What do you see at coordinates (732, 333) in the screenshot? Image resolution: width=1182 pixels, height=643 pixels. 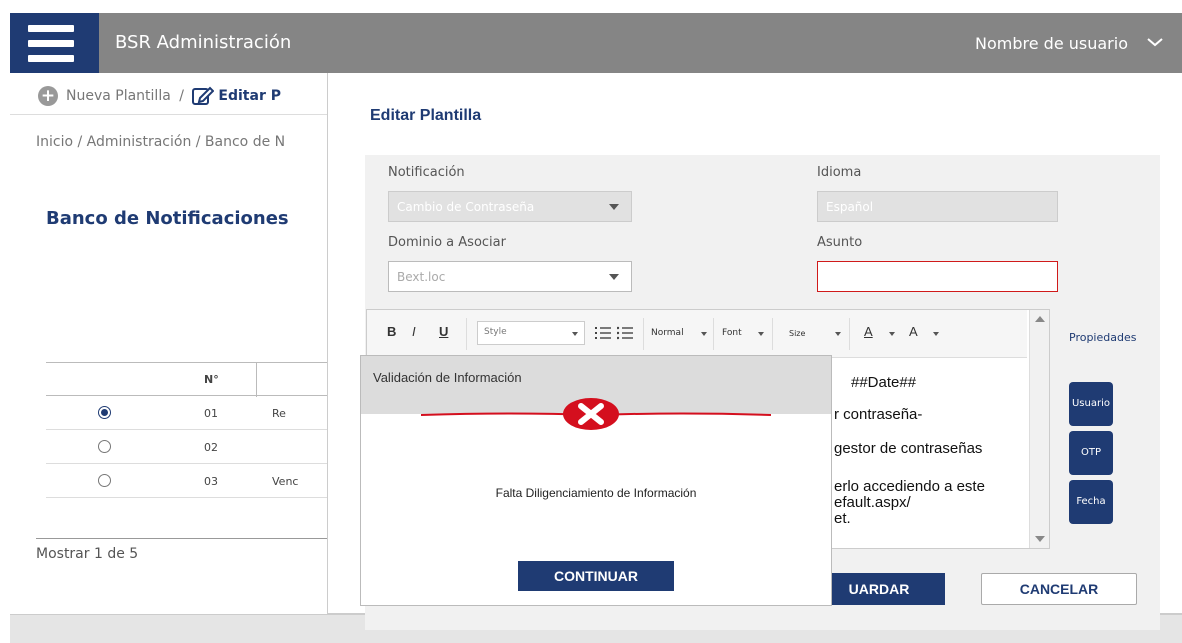 I see `font-dropdown: Font` at bounding box center [732, 333].